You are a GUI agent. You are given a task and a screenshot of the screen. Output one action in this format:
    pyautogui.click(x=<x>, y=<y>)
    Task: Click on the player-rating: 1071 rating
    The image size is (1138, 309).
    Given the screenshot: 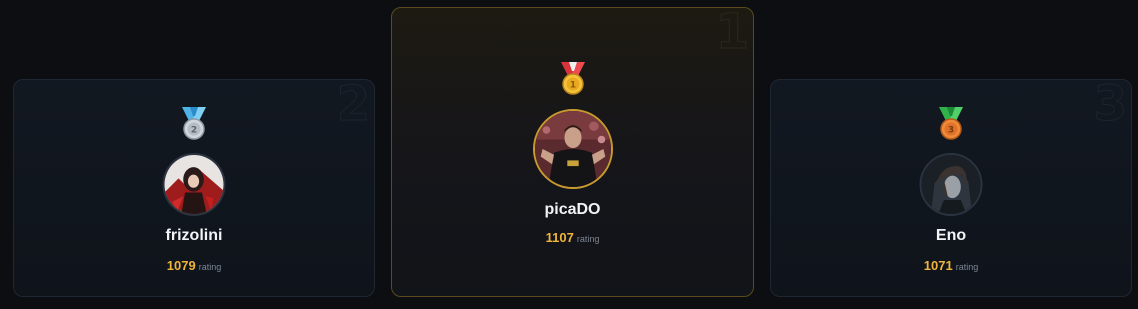 What is the action you would take?
    pyautogui.click(x=951, y=266)
    